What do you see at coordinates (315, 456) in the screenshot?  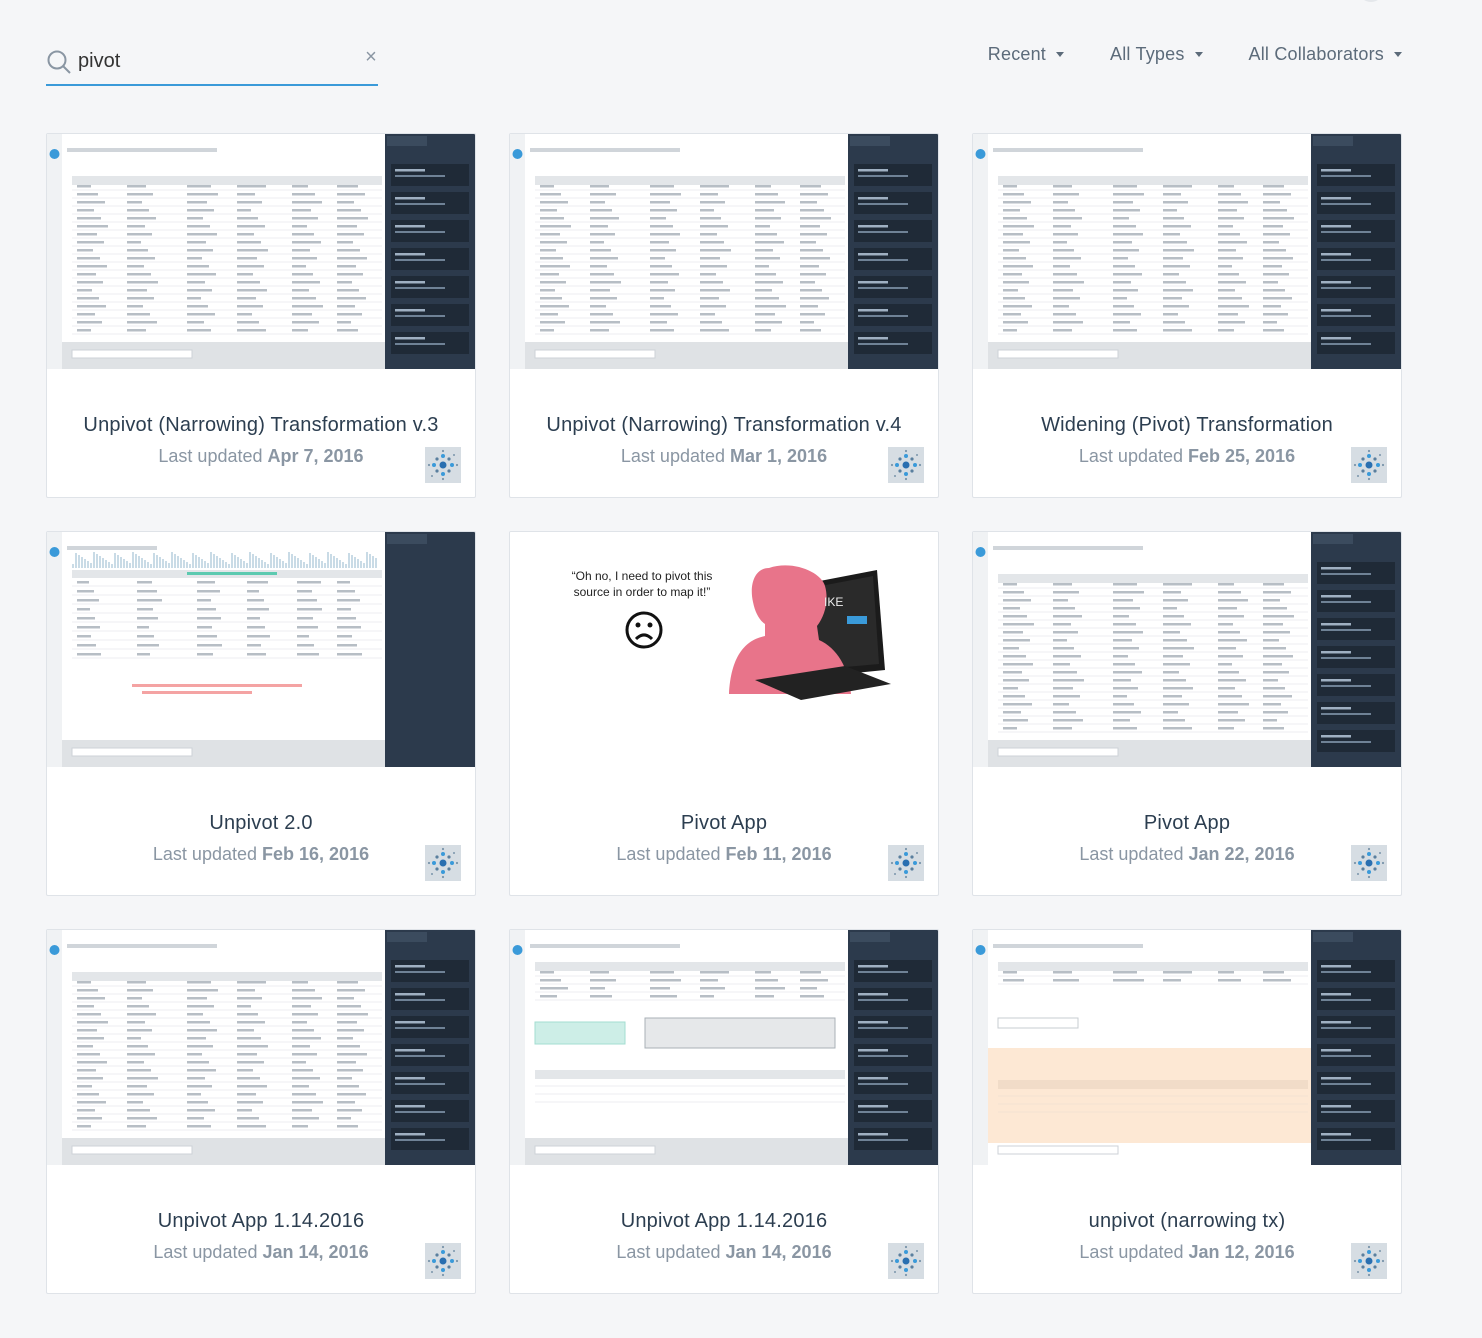 I see `last-updated-date: Apr 7, 2016` at bounding box center [315, 456].